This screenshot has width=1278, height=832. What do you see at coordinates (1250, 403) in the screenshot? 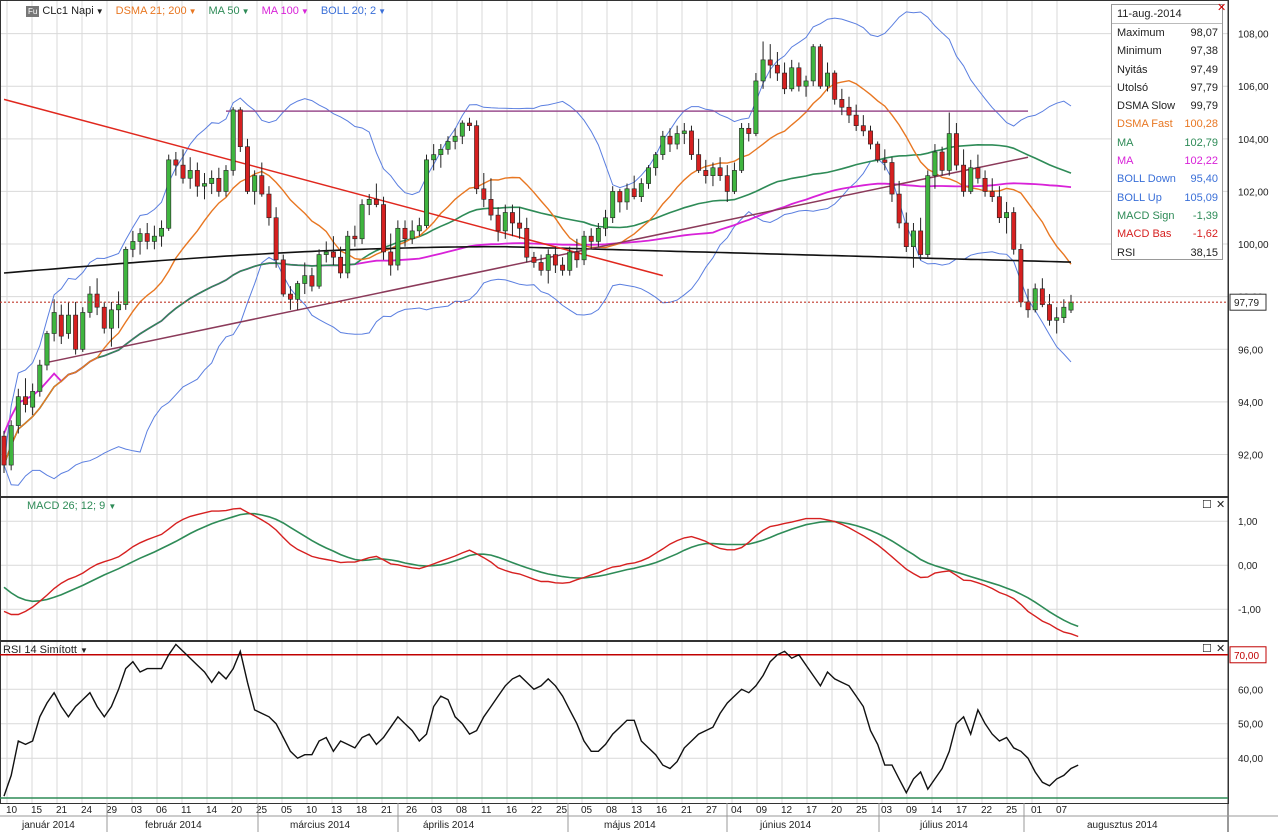
I see `y-tick-label: 94,00` at bounding box center [1250, 403].